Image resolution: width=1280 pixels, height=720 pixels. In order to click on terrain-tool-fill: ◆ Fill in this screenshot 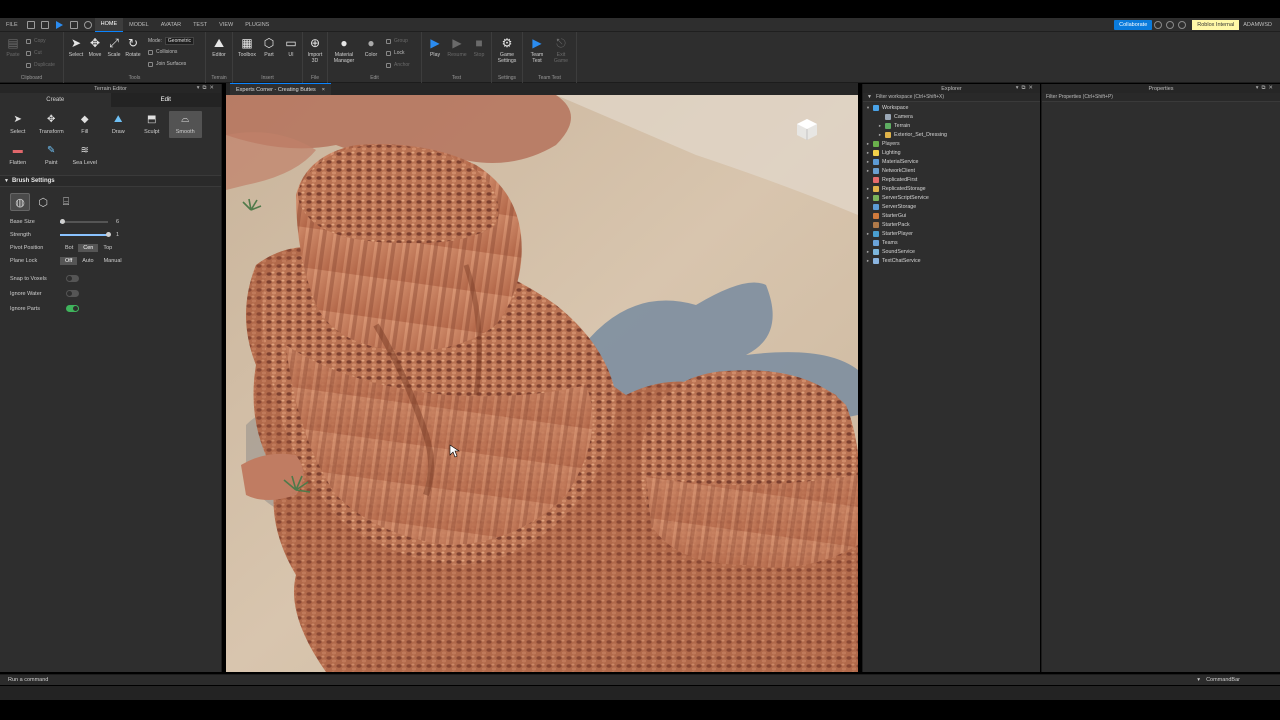, I will do `click(85, 124)`.